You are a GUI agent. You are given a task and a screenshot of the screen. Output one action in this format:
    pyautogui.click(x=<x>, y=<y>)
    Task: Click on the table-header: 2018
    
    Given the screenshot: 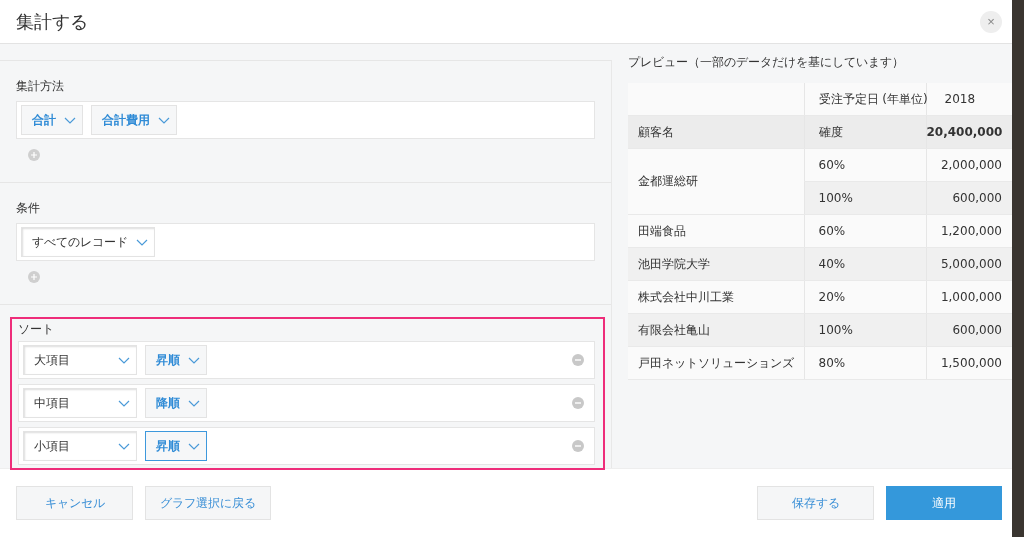 What is the action you would take?
    pyautogui.click(x=960, y=99)
    